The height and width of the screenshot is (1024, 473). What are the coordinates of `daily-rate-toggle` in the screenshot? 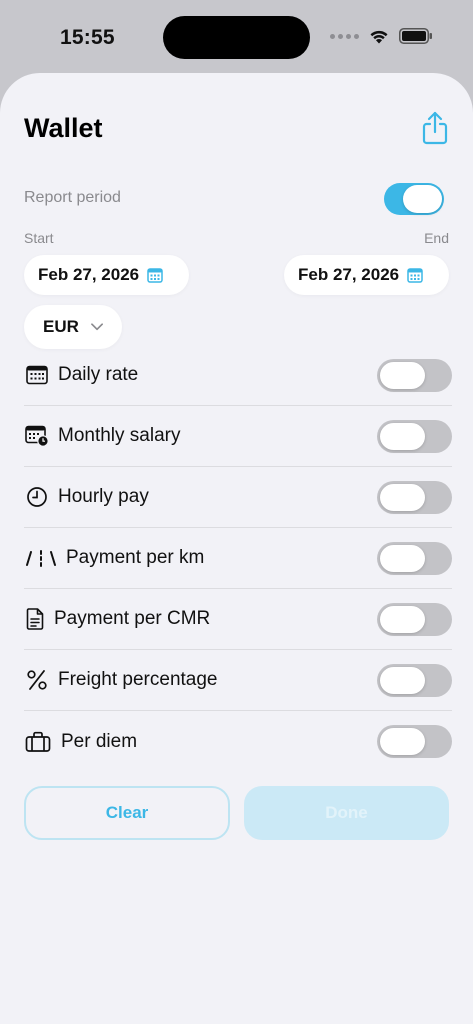 It's located at (414, 375).